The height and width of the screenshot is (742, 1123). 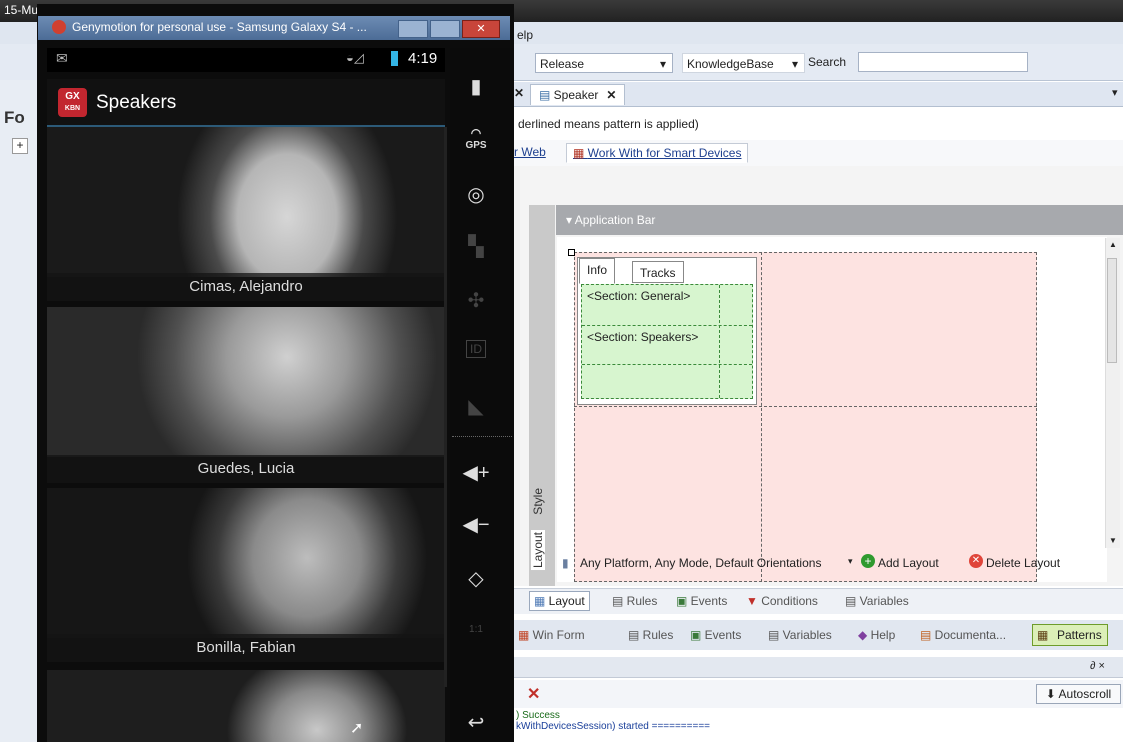 What do you see at coordinates (525, 635) in the screenshot?
I see `win-form-icon: ▦` at bounding box center [525, 635].